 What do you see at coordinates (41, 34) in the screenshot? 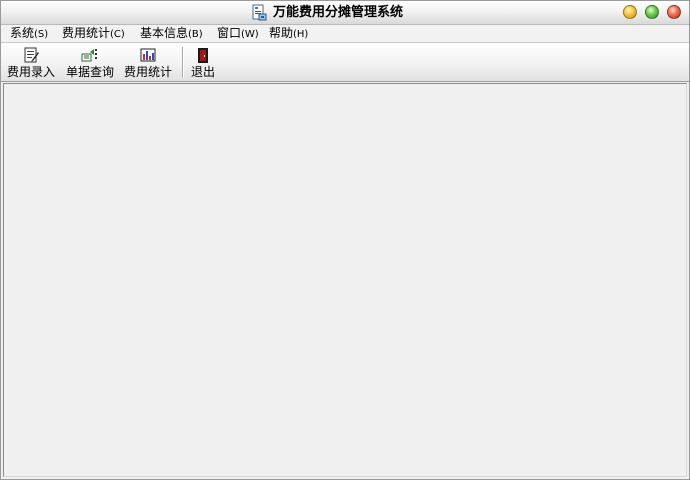
I see `menu-system-accel: (S)` at bounding box center [41, 34].